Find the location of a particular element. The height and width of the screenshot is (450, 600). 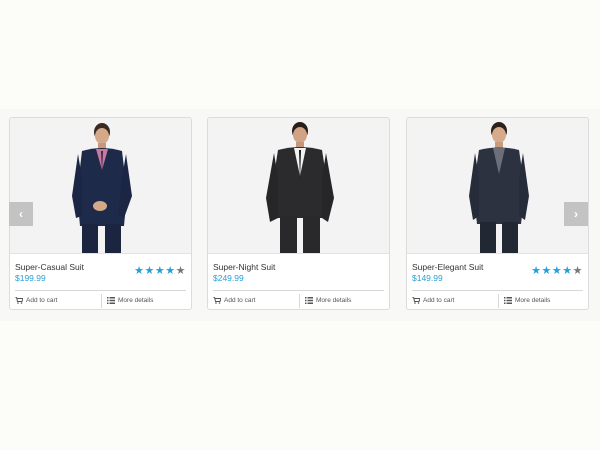

carousel-next-button: › is located at coordinates (576, 214).